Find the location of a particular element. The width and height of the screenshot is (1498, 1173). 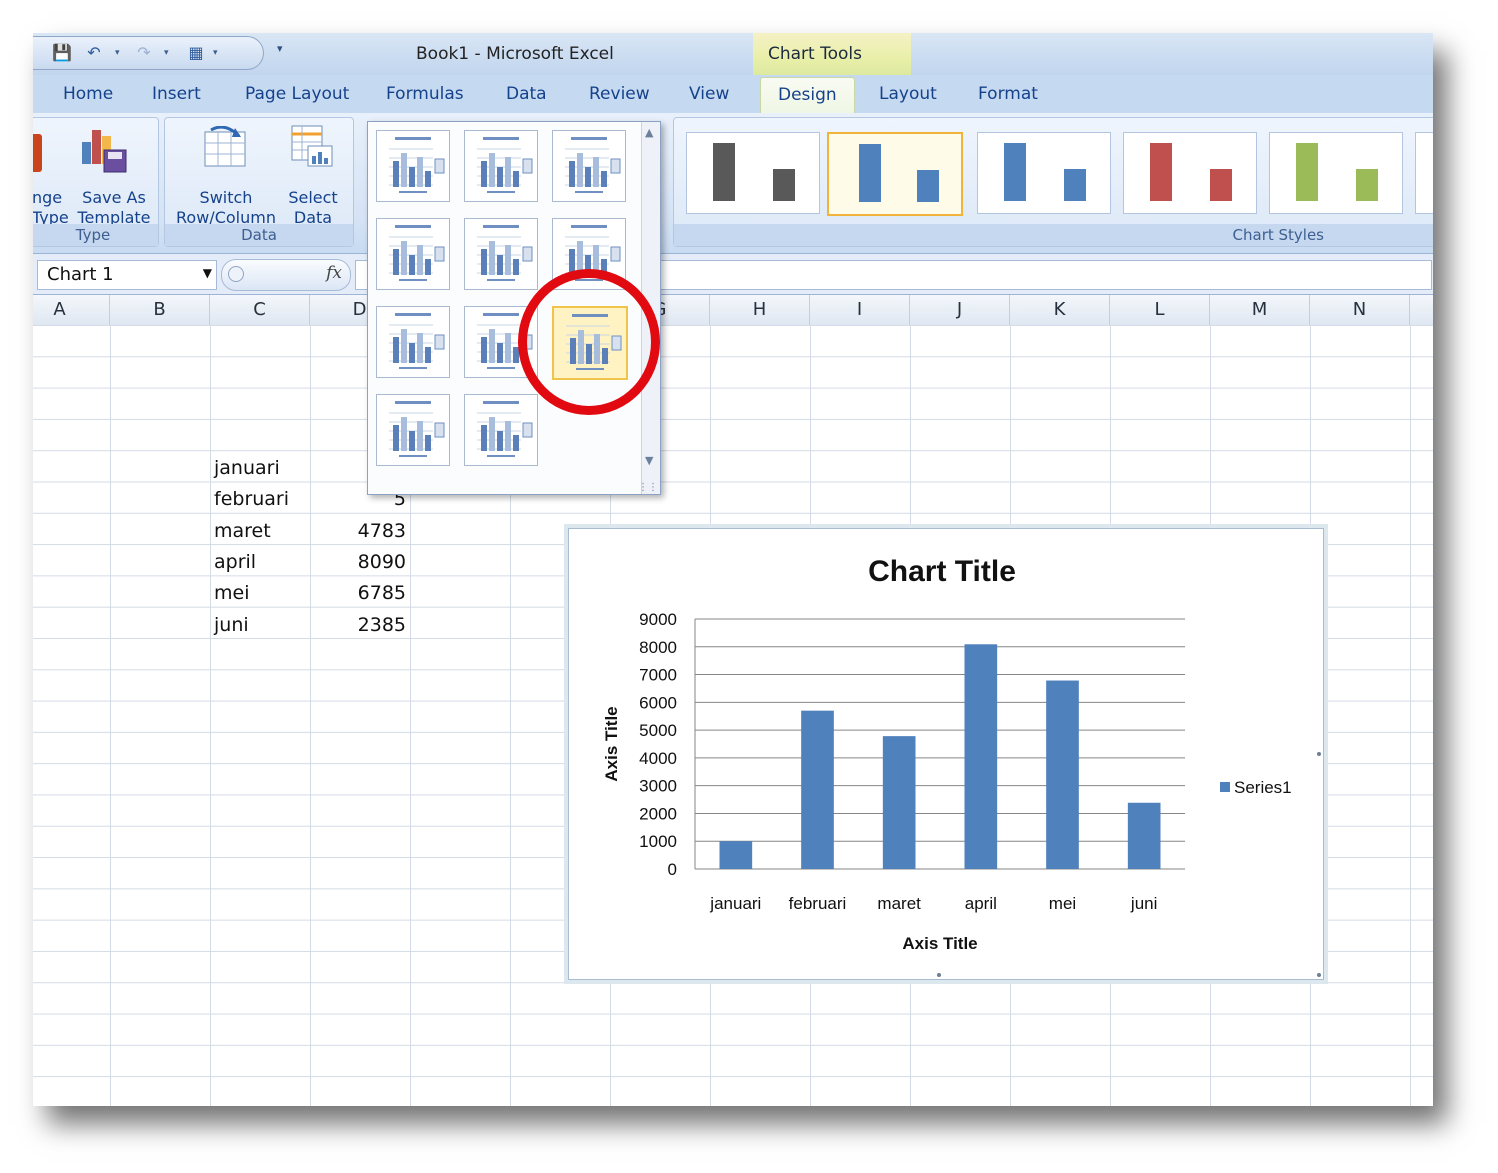

x-axis-title: Axis Title is located at coordinates (939, 943).